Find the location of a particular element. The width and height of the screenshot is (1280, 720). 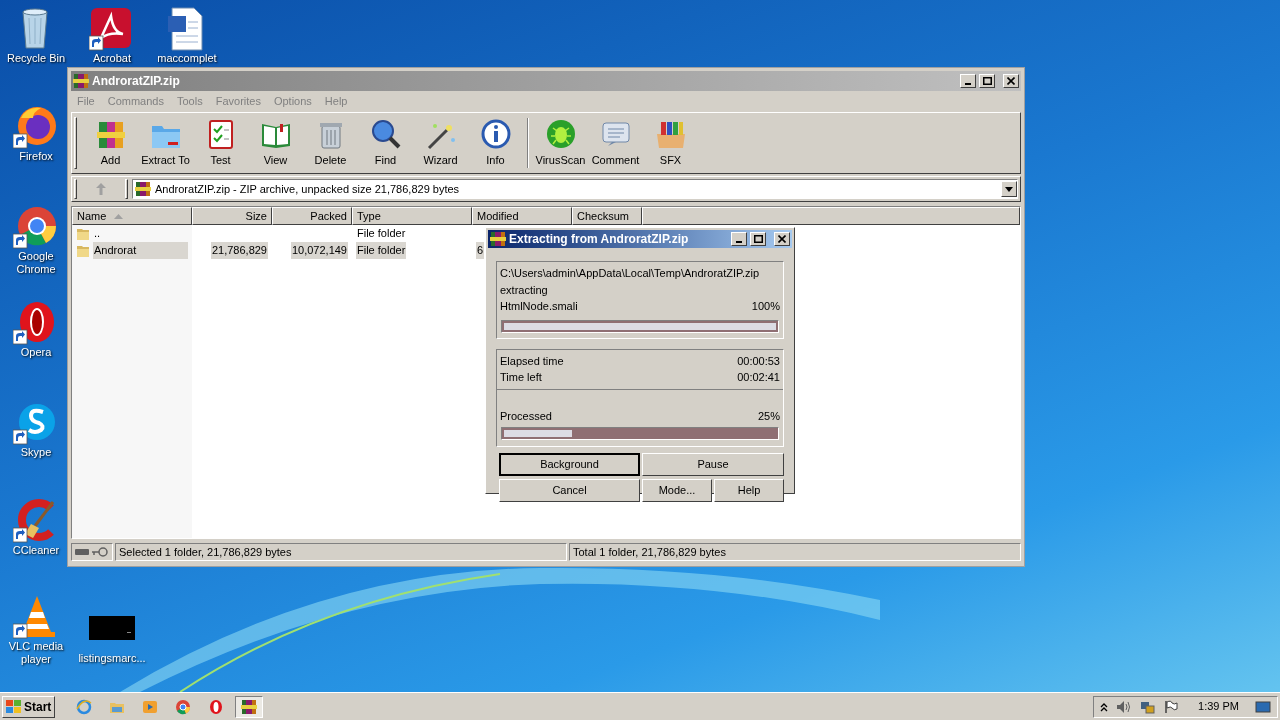

column-header: Size is located at coordinates (232, 216).